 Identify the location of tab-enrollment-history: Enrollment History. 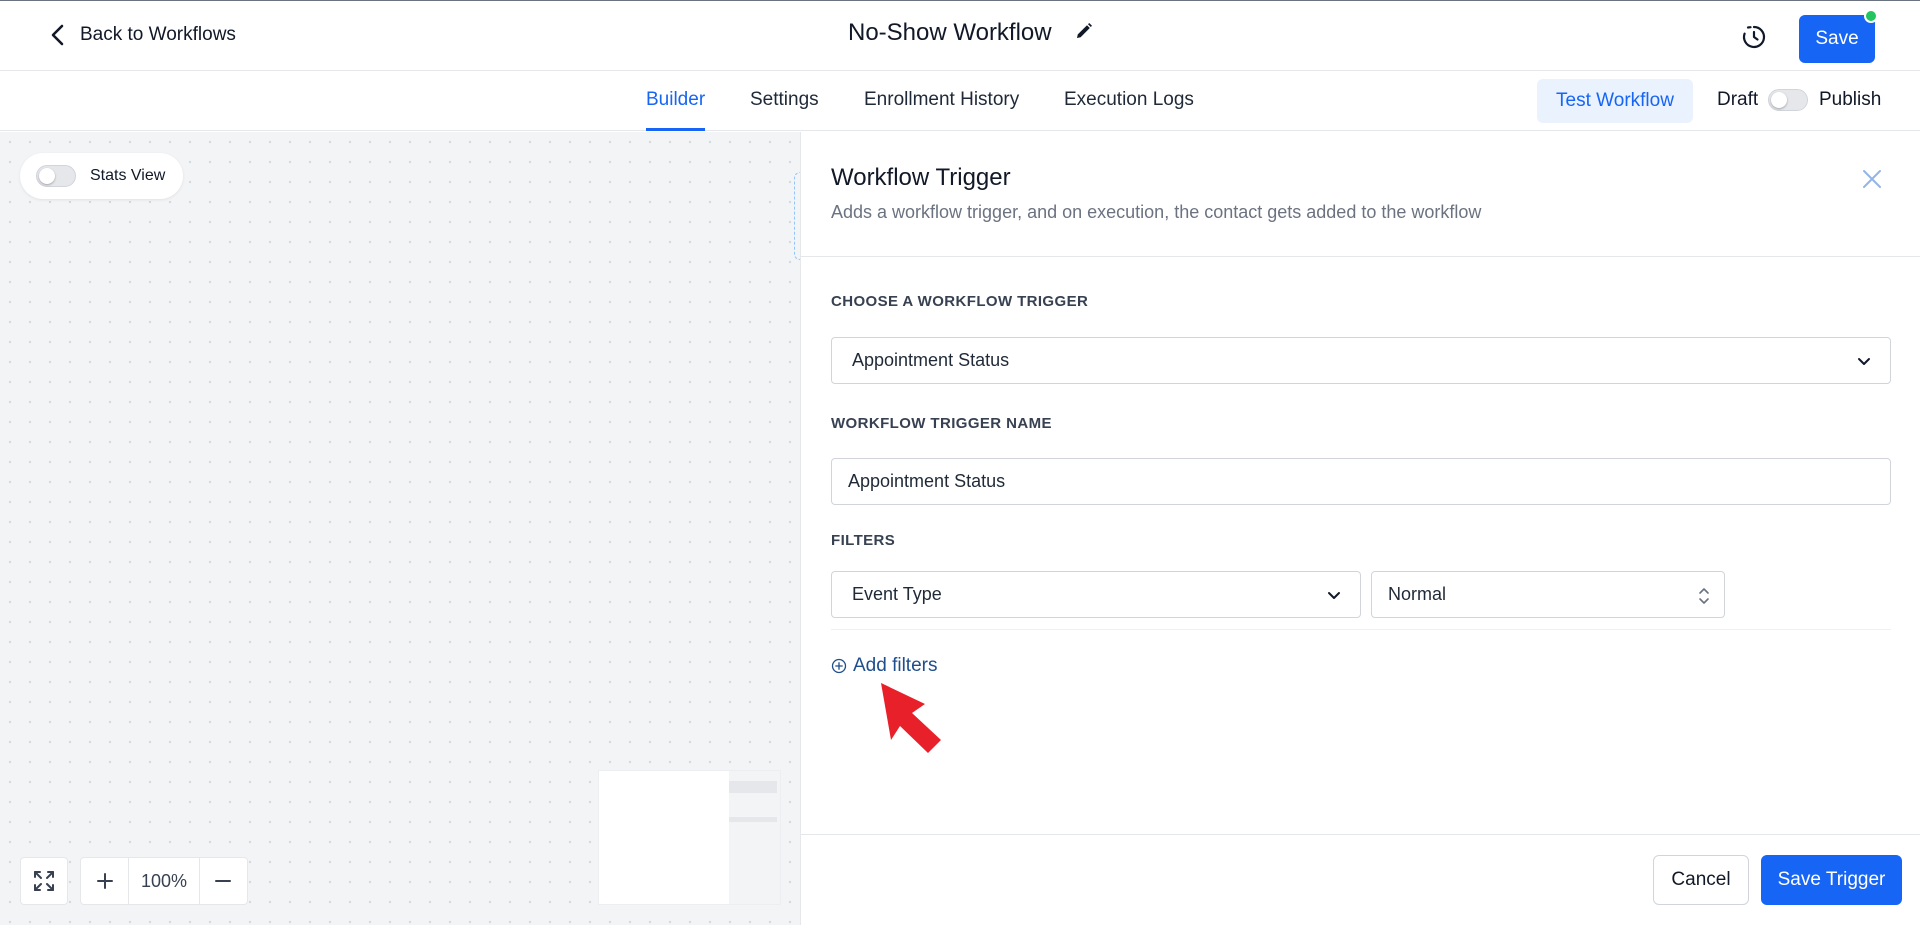
(941, 100).